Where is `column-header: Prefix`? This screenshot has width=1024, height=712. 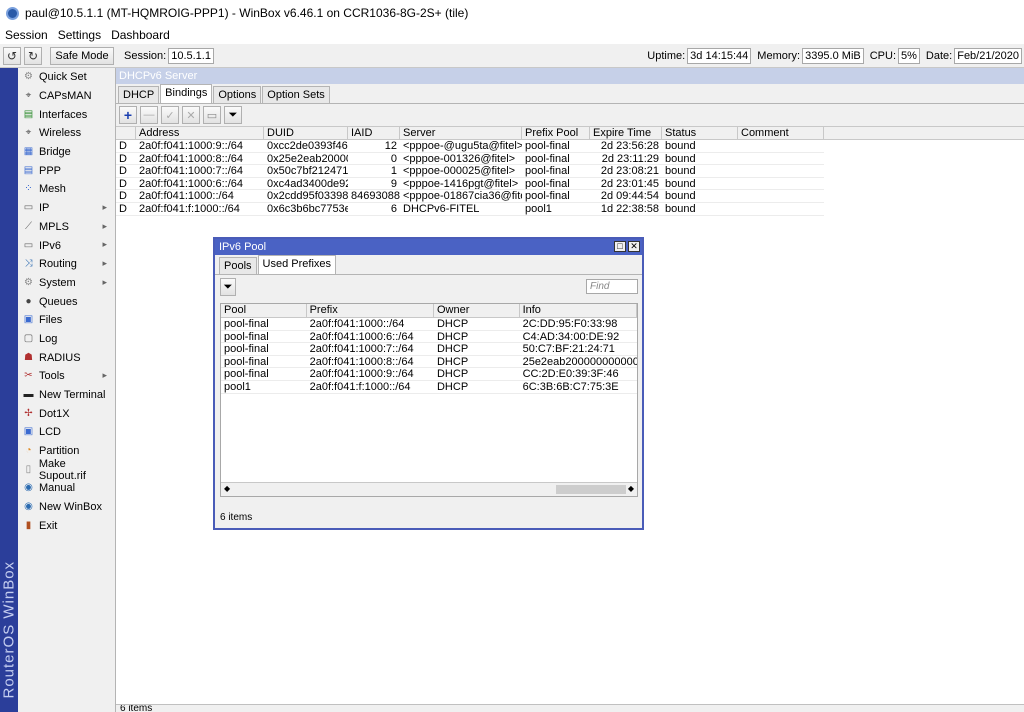 column-header: Prefix is located at coordinates (370, 310).